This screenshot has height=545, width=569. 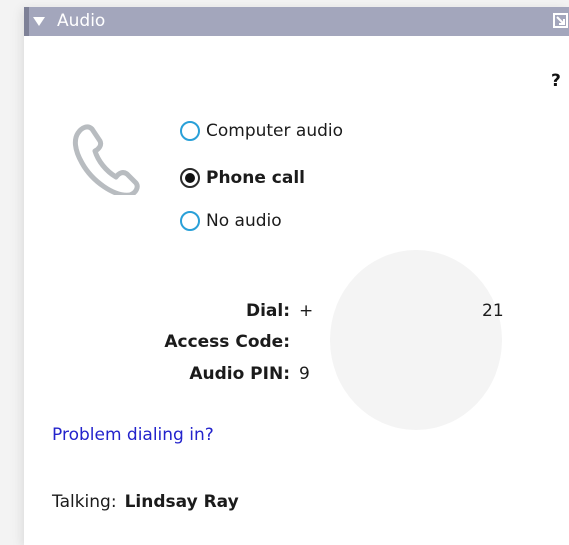 I want to click on collapse-triangle-icon, so click(x=39, y=21).